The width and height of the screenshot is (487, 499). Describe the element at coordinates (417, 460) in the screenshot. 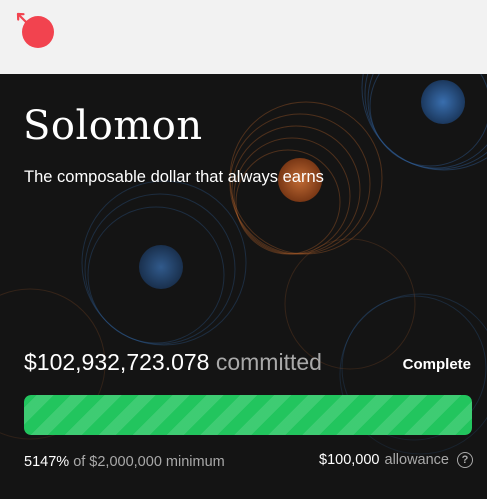

I see `allowance-label: allowance` at that location.